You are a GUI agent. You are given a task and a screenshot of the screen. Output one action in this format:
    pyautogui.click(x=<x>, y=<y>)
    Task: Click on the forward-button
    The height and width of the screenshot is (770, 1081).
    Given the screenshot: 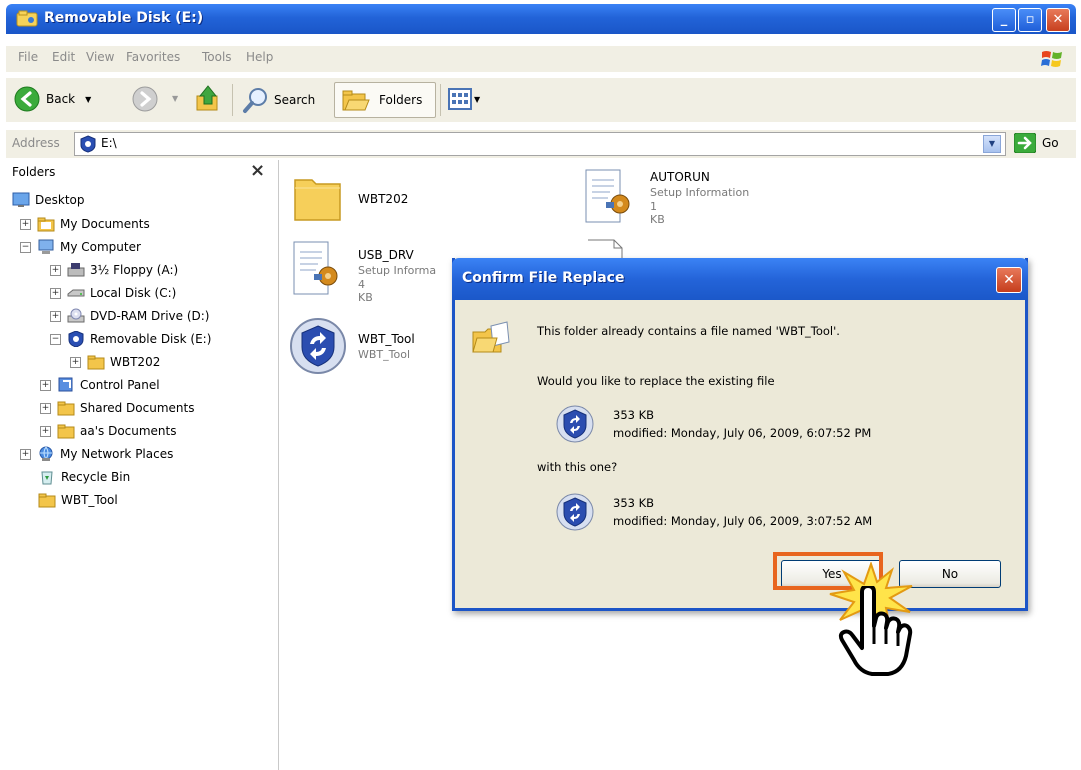 What is the action you would take?
    pyautogui.click(x=145, y=99)
    